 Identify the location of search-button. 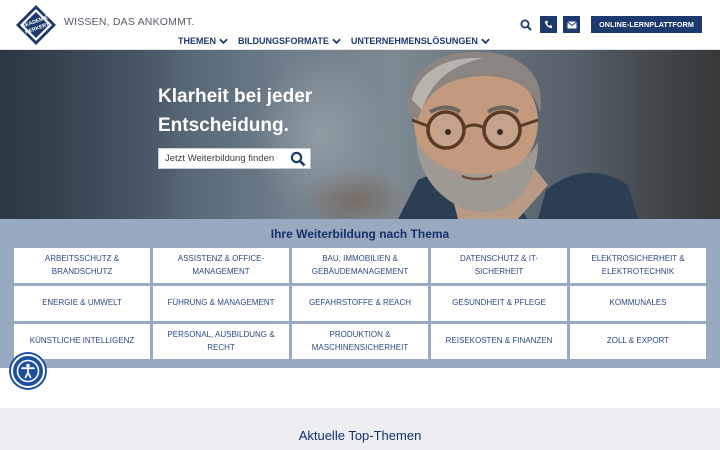
(526, 25).